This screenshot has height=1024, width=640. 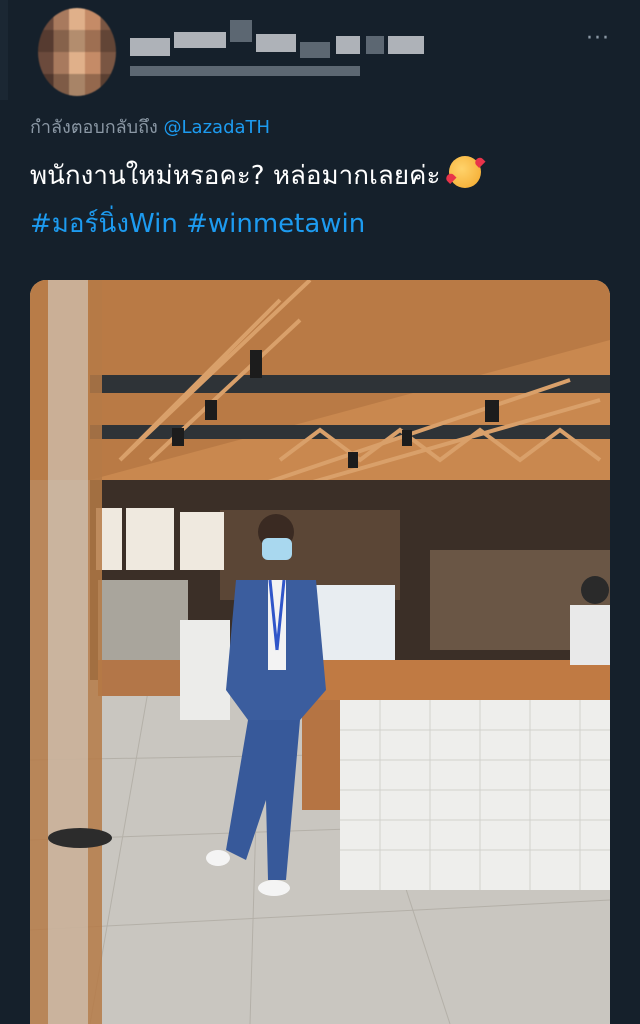 I want to click on mention-link: @LazadaTH, so click(x=217, y=127).